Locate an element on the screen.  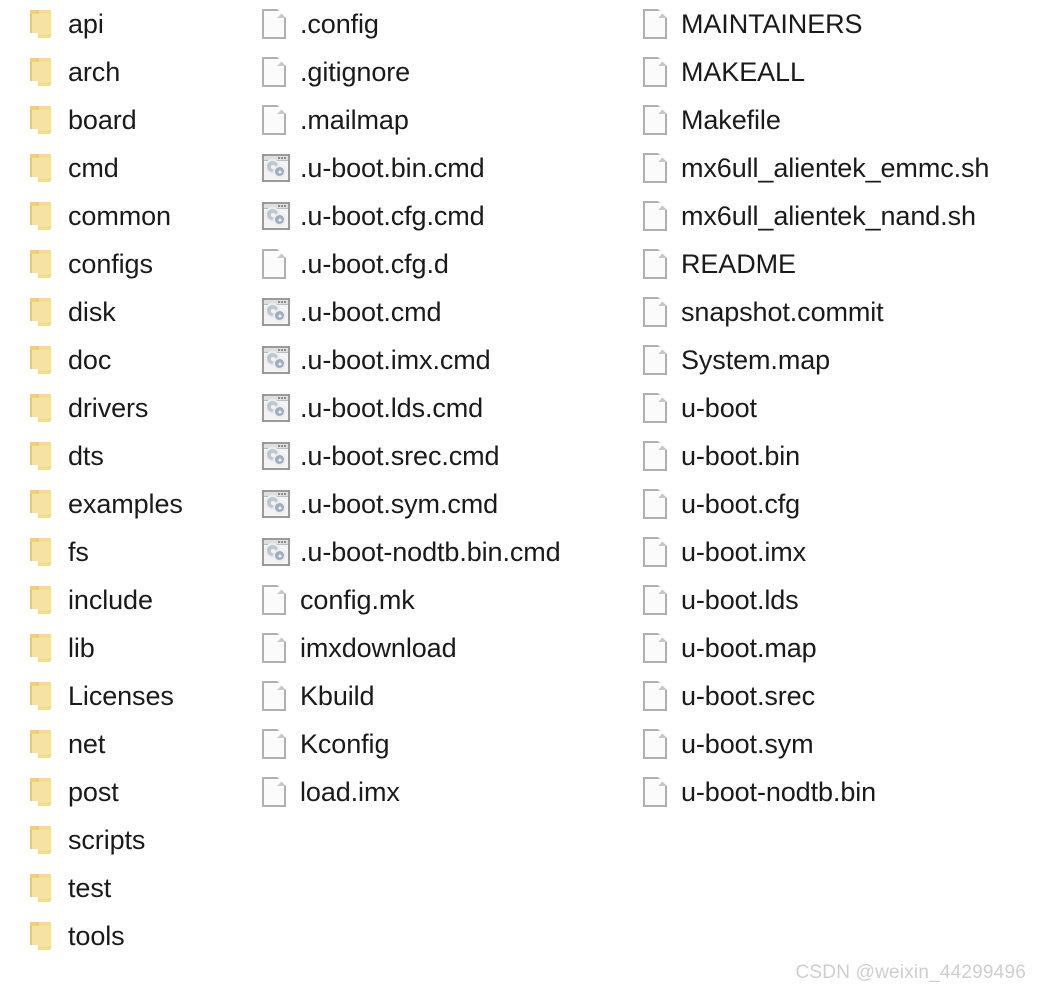
file-list-item: .config is located at coordinates (452, 24).